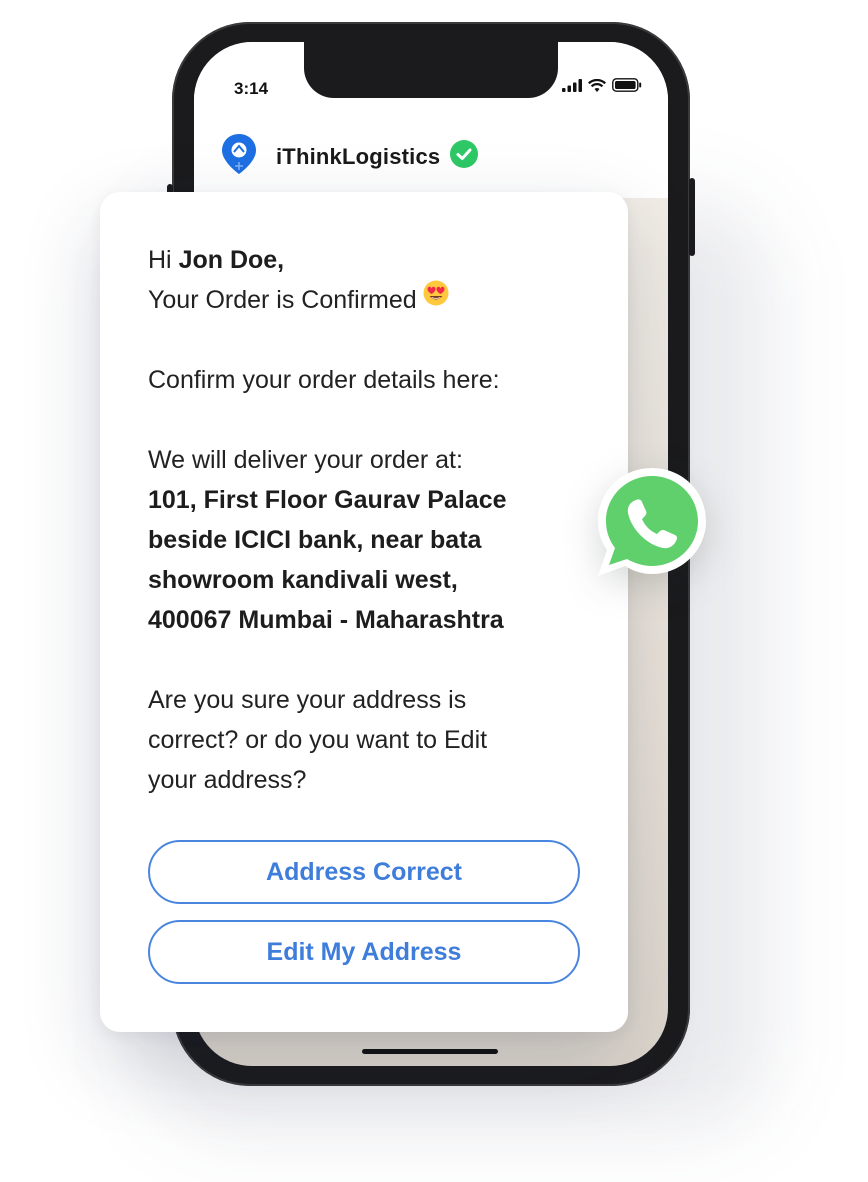  What do you see at coordinates (324, 380) in the screenshot?
I see `confirm-details-text: Confirm your order details here:` at bounding box center [324, 380].